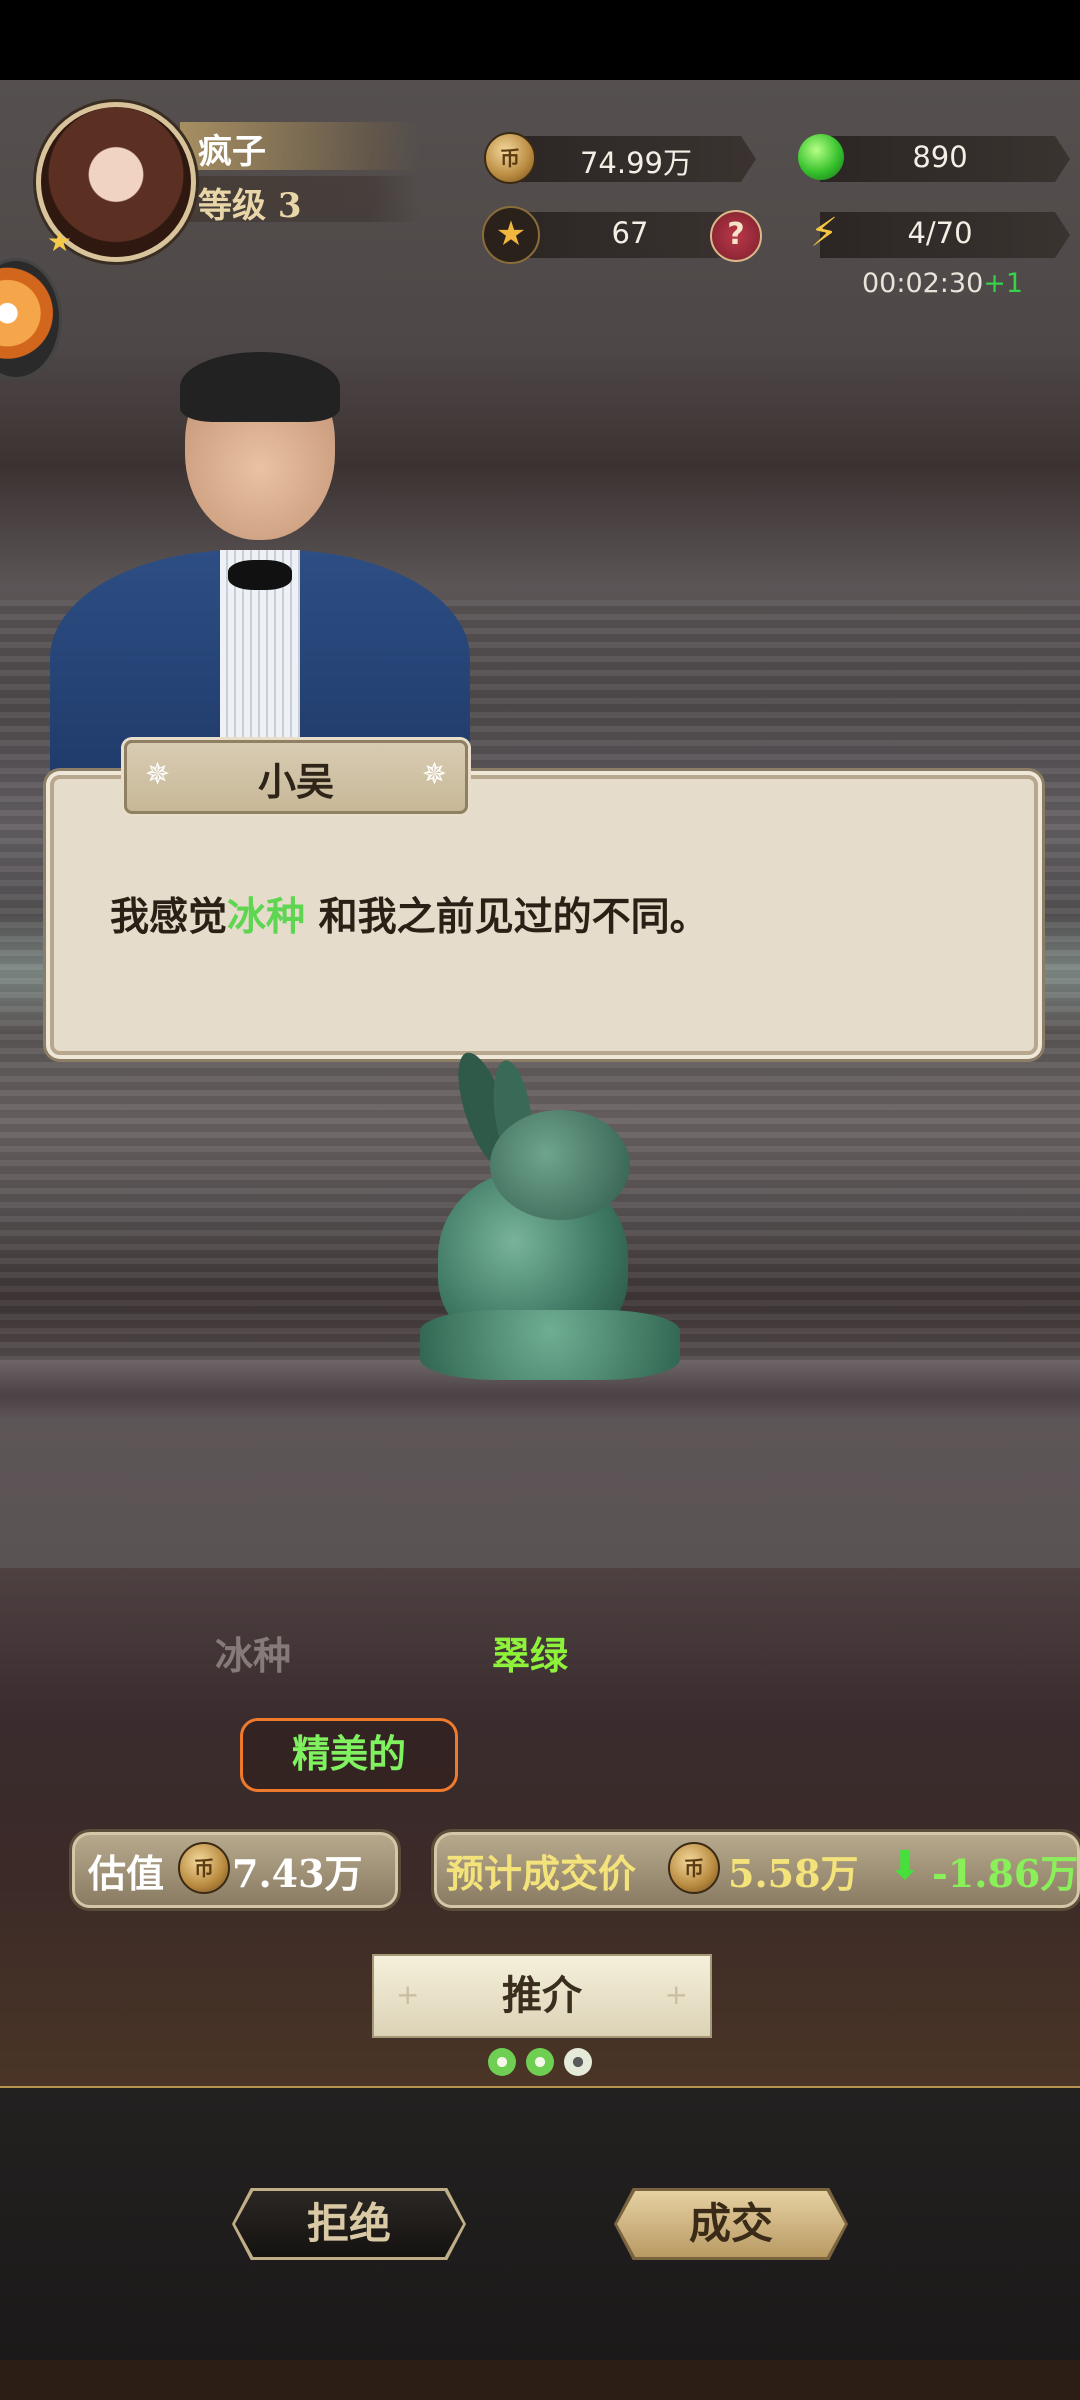 Image resolution: width=1080 pixels, height=2400 pixels. I want to click on dialog-highlight: 冰种, so click(266, 917).